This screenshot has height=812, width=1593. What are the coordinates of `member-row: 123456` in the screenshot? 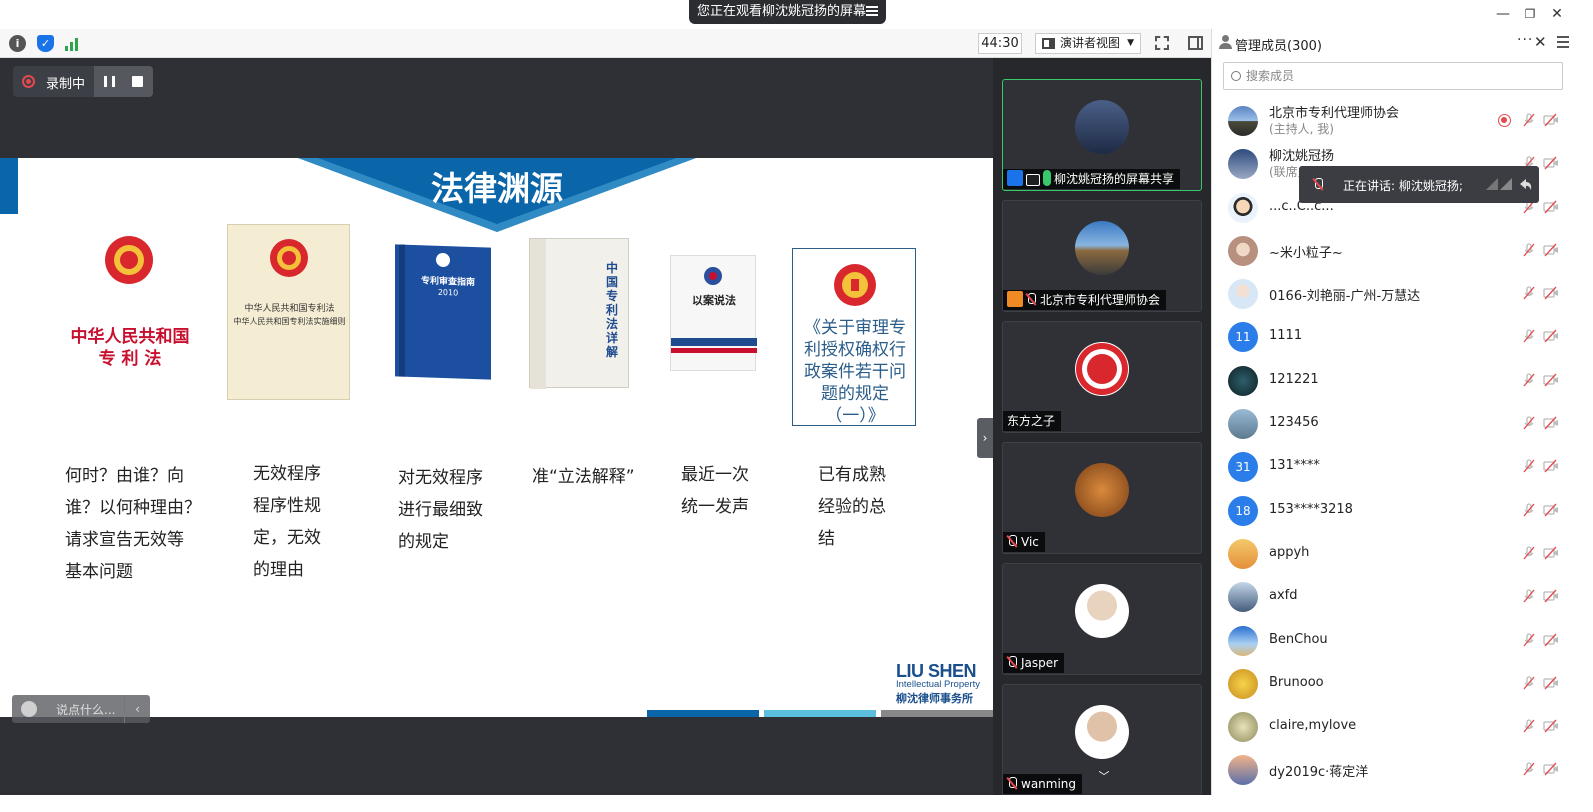 It's located at (1402, 423).